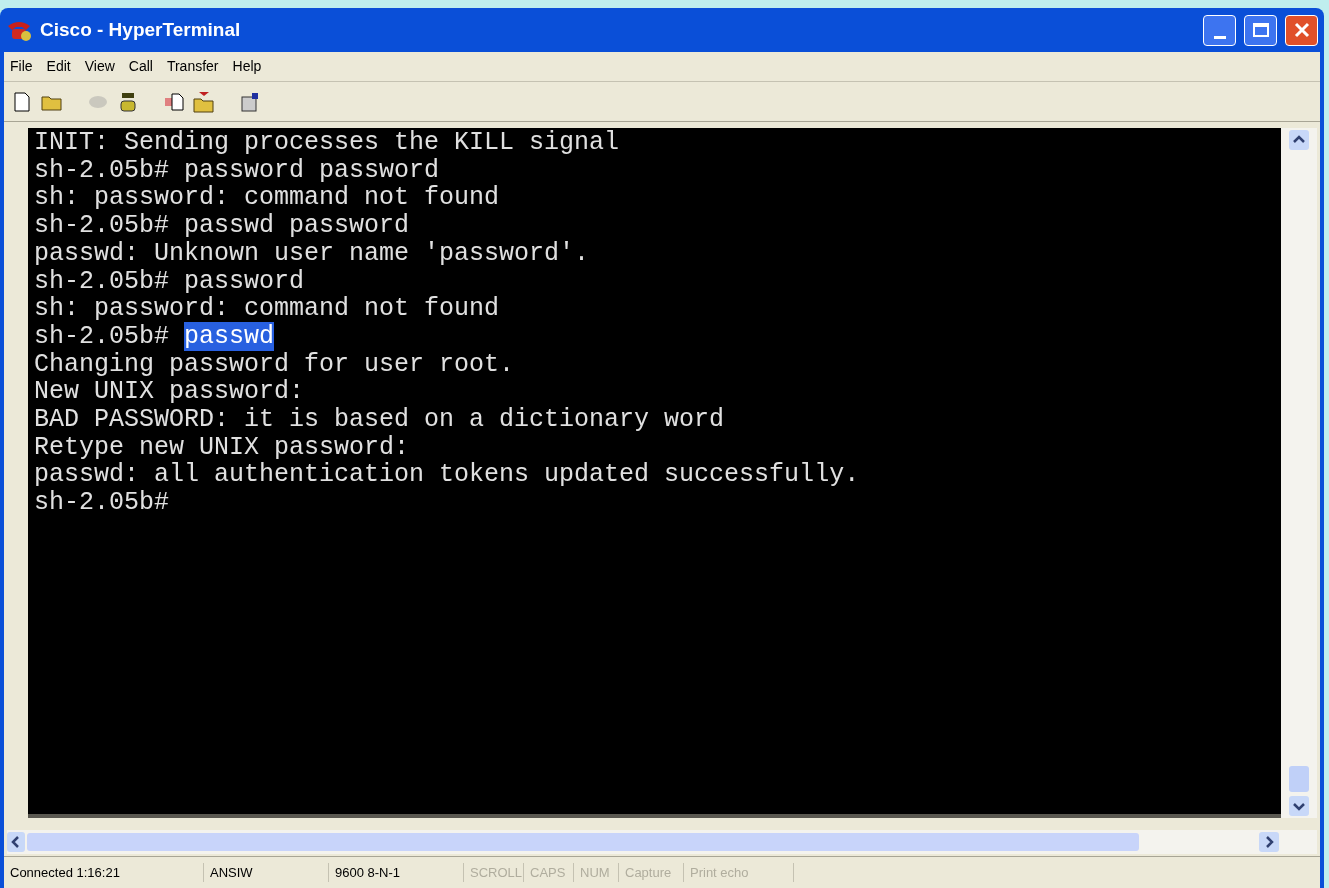 This screenshot has height=888, width=1329. What do you see at coordinates (447, 475) in the screenshot?
I see `terminal-line: passwd: all authentication tokens updated successfully.` at bounding box center [447, 475].